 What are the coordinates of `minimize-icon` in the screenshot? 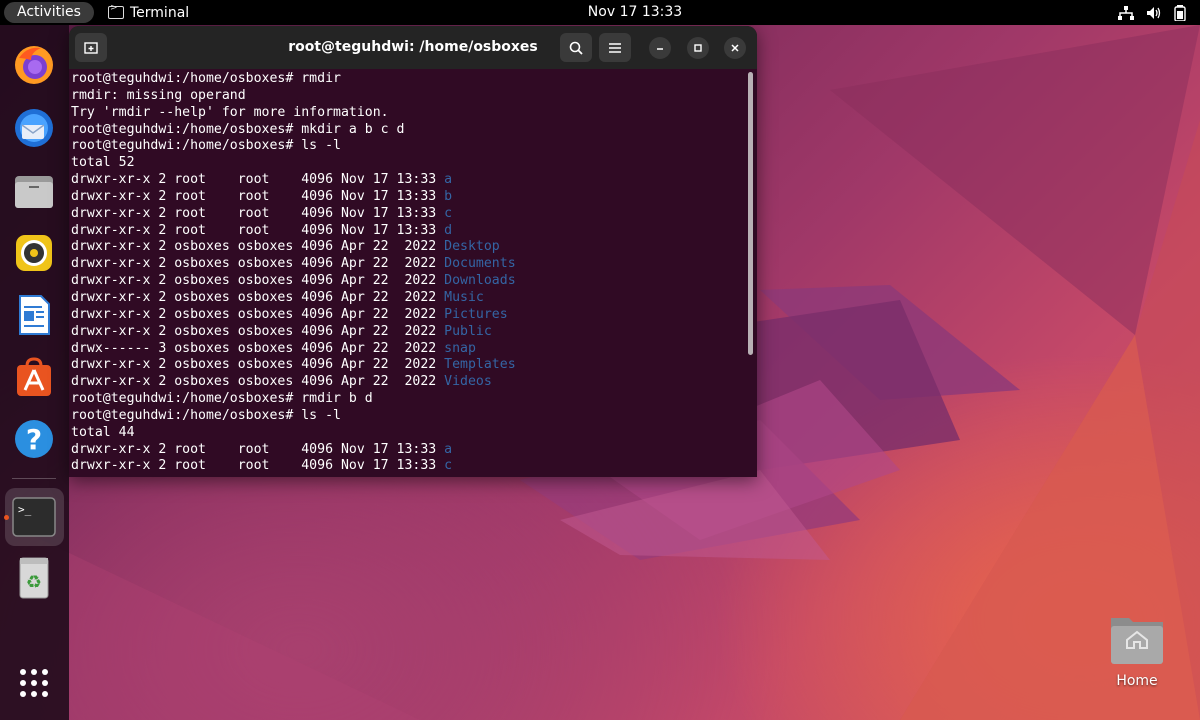 It's located at (660, 49).